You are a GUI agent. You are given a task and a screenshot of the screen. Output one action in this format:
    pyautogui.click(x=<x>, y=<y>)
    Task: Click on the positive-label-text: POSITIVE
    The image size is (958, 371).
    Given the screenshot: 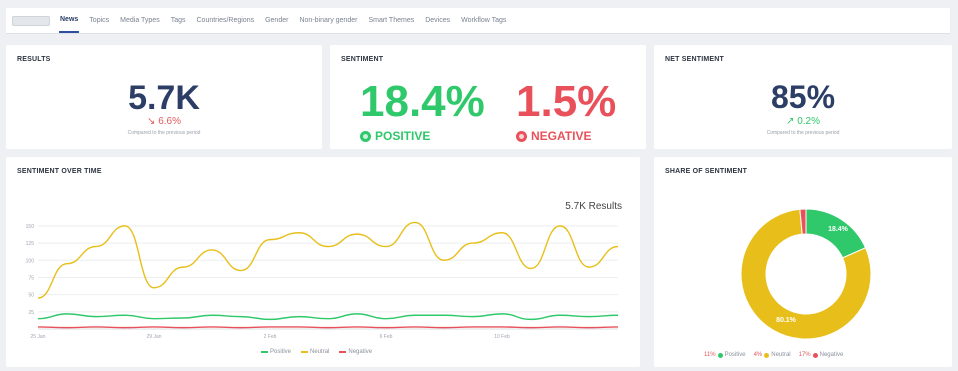 What is the action you would take?
    pyautogui.click(x=403, y=136)
    